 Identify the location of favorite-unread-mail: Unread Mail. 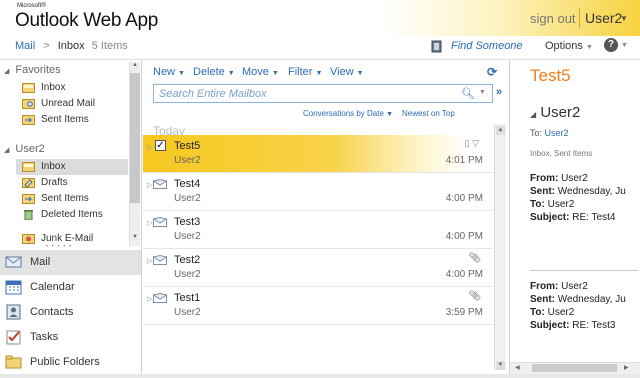
(72, 104).